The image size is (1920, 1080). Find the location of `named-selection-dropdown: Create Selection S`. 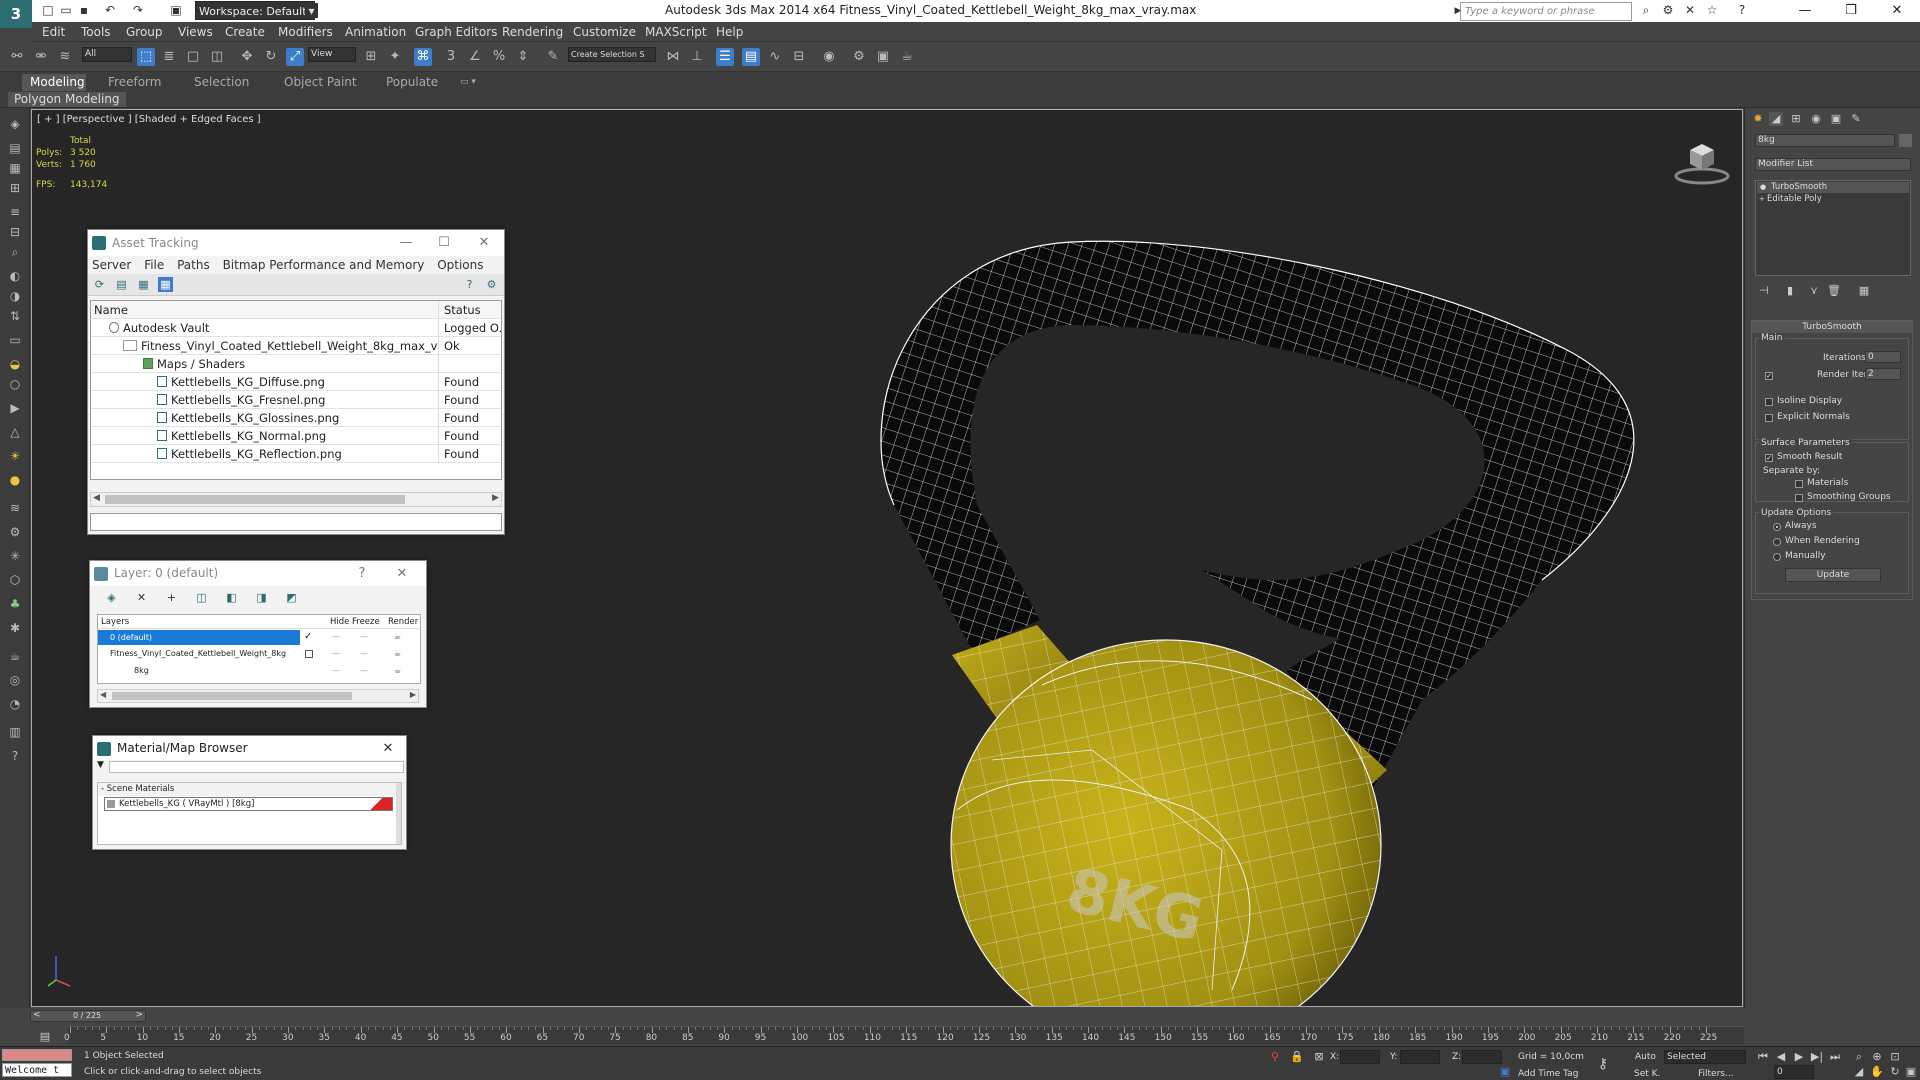

named-selection-dropdown: Create Selection S is located at coordinates (612, 54).